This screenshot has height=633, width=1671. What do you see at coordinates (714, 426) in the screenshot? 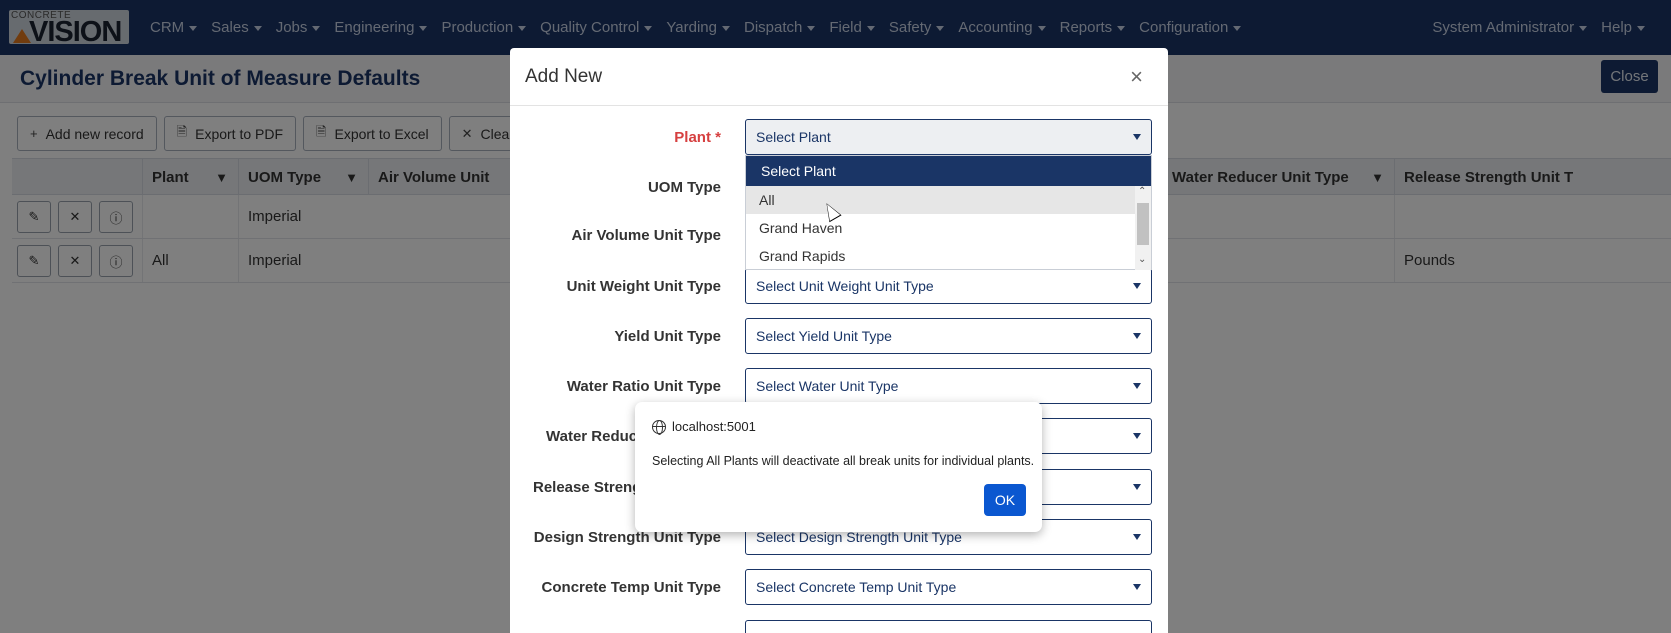
I see `alert-origin-text: localhost:5001` at bounding box center [714, 426].